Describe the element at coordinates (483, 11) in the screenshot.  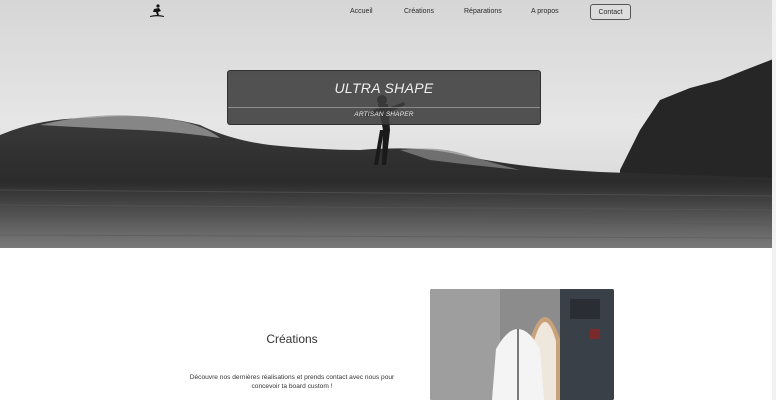
I see `nav-link-reparations: Réparations` at that location.